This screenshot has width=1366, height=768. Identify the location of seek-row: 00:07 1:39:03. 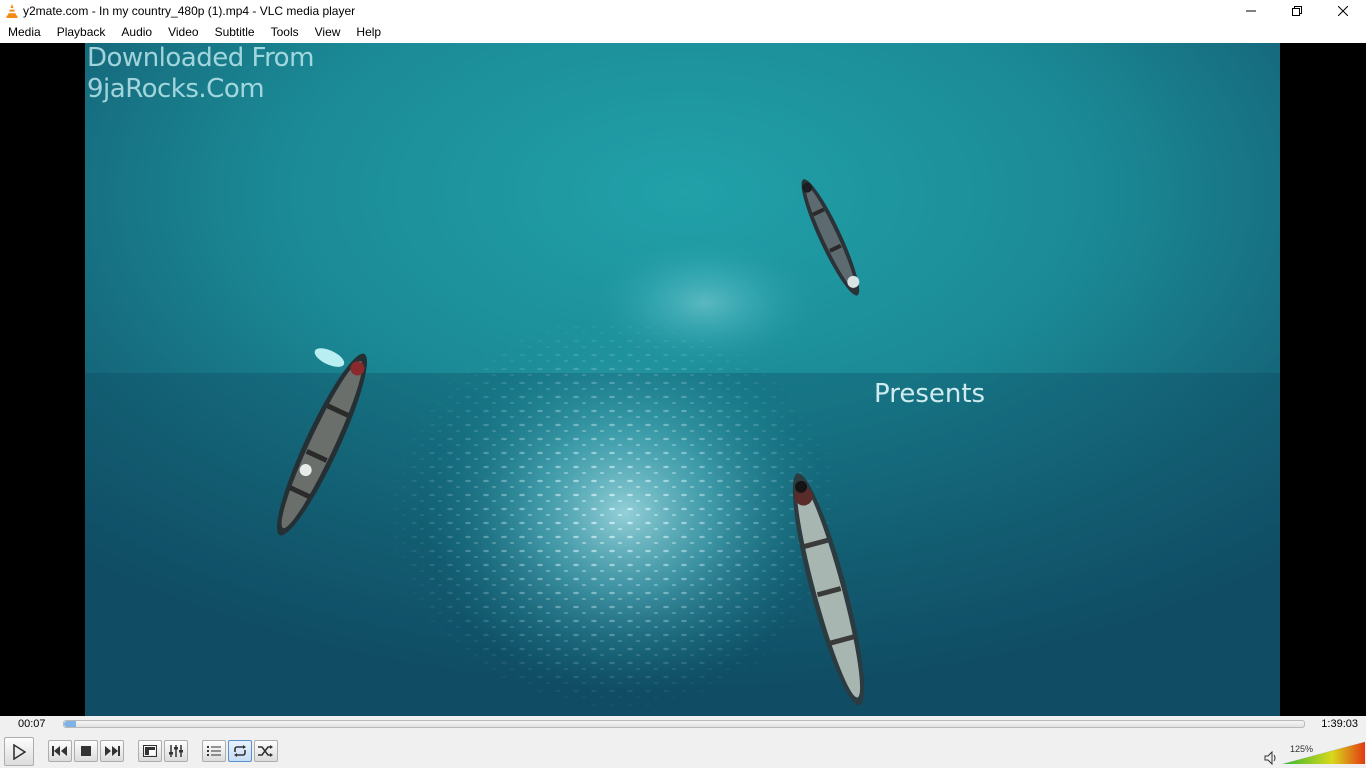
(683, 725).